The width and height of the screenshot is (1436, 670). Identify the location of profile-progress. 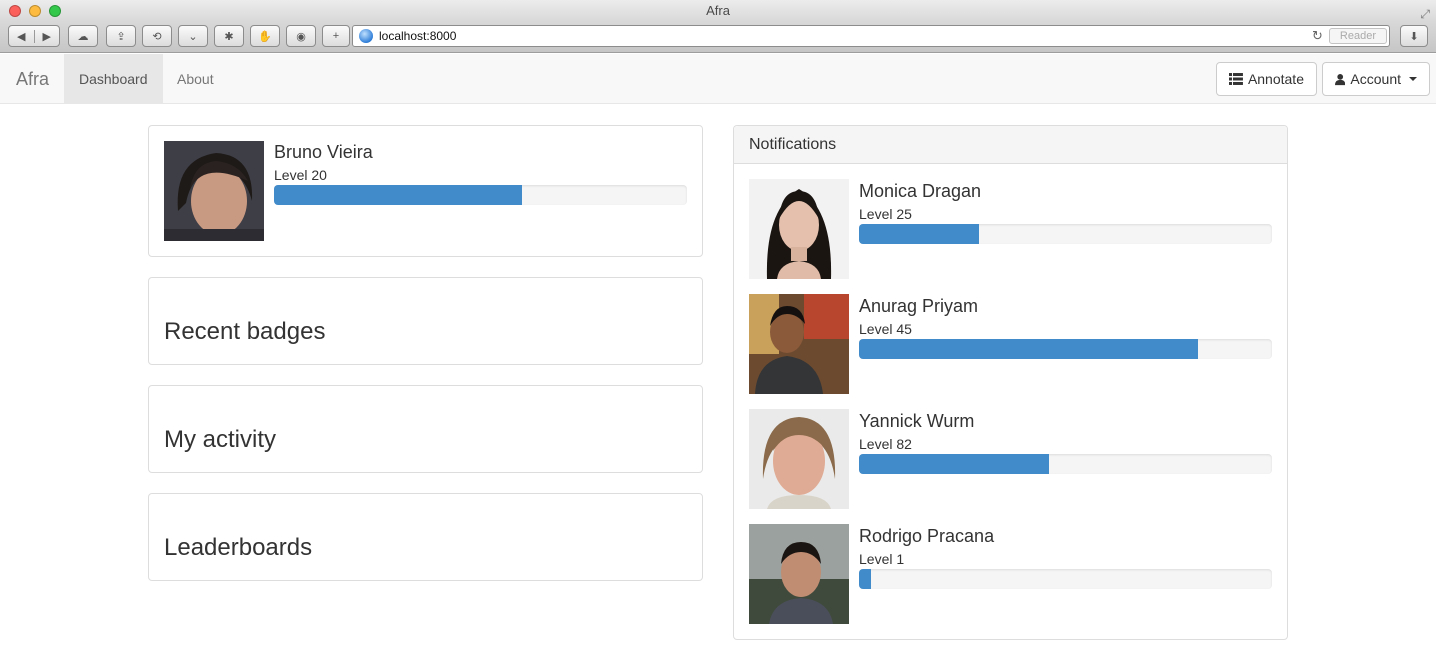
(480, 195).